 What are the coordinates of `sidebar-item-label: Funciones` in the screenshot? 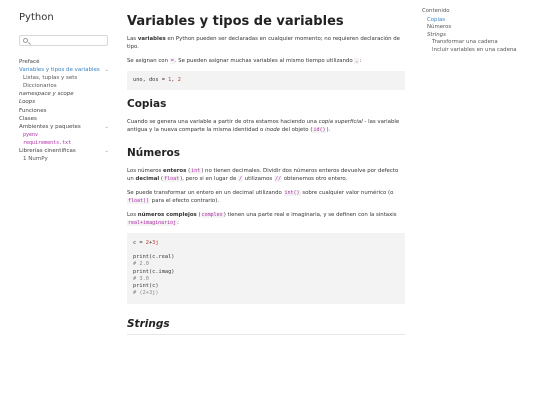 It's located at (33, 110).